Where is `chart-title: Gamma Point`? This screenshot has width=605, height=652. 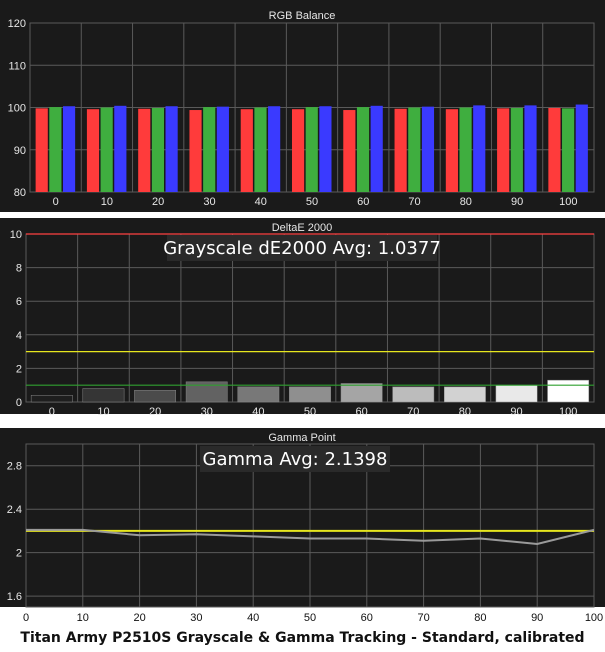
chart-title: Gamma Point is located at coordinates (301, 438).